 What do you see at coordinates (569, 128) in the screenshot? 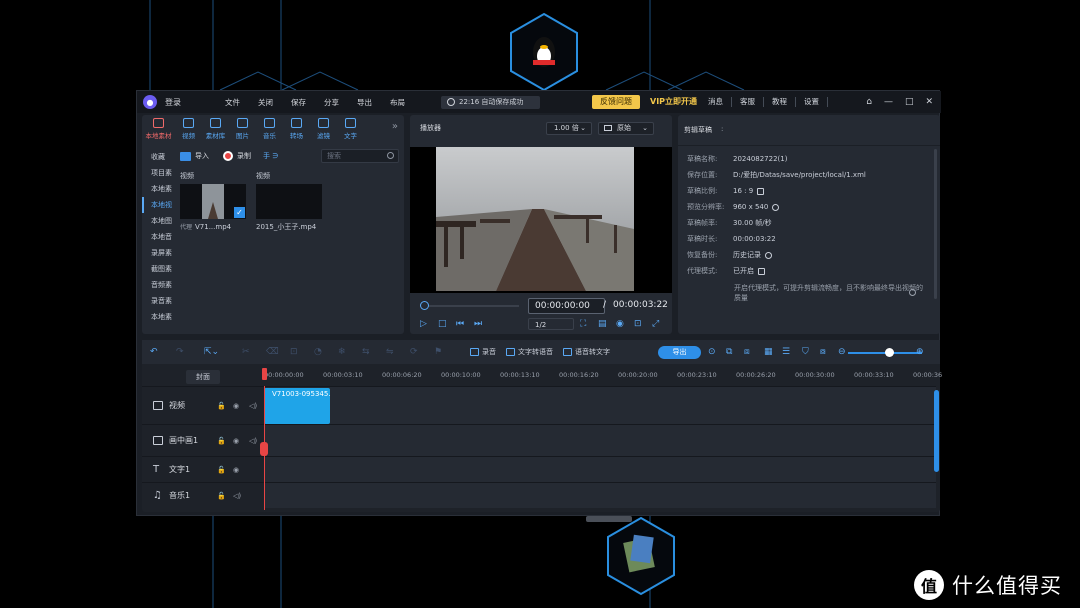
I see `speed-select: 1.00 倍 ⌄` at bounding box center [569, 128].